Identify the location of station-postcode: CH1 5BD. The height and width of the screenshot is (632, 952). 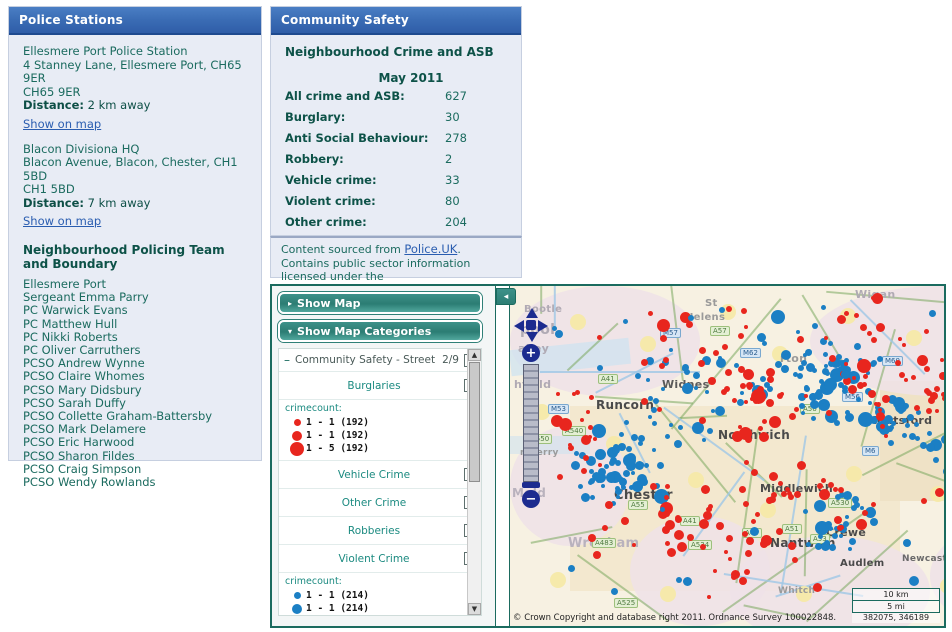
(49, 189).